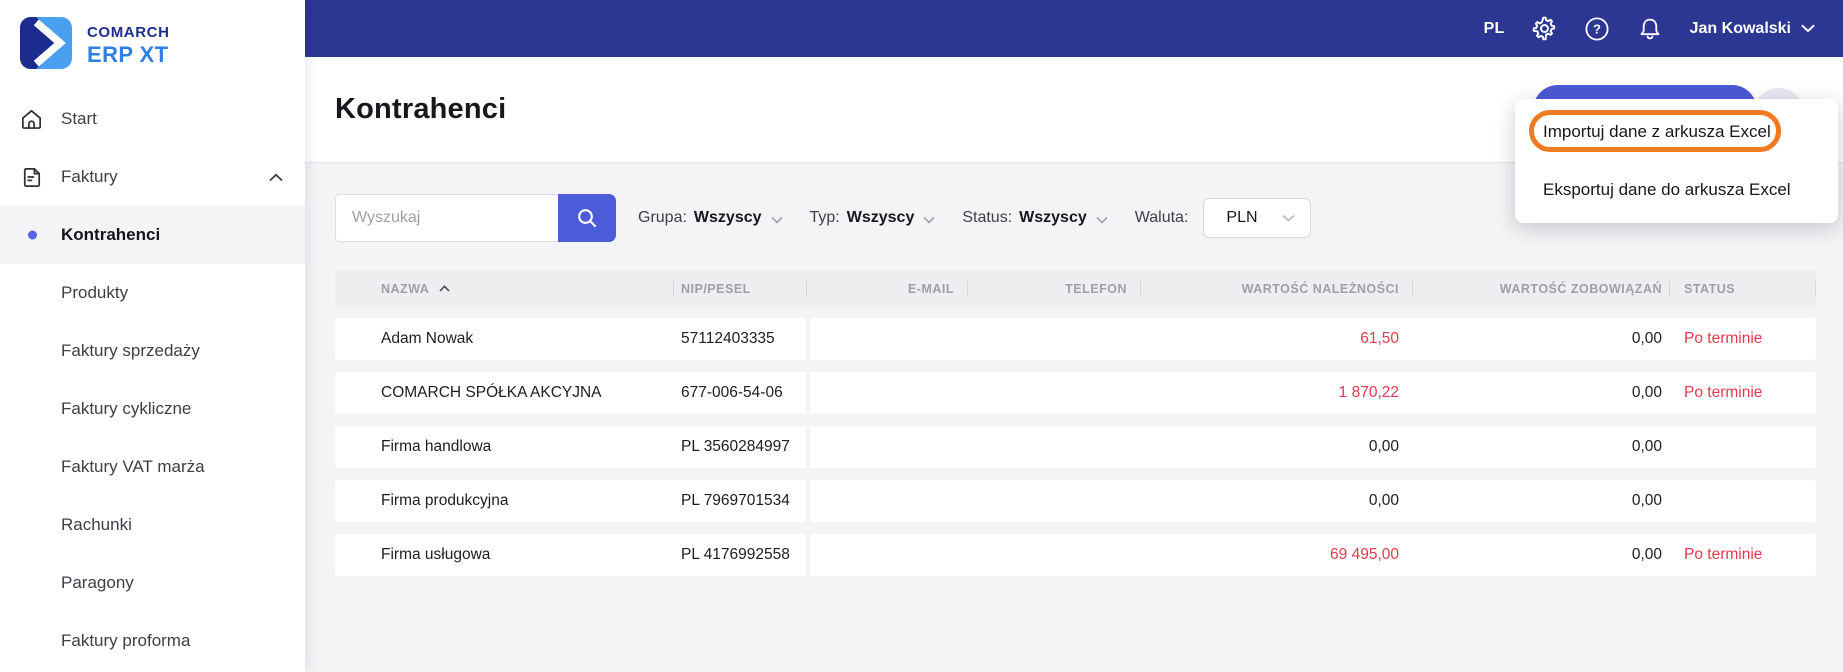  Describe the element at coordinates (455, 218) in the screenshot. I see `search-input` at that location.